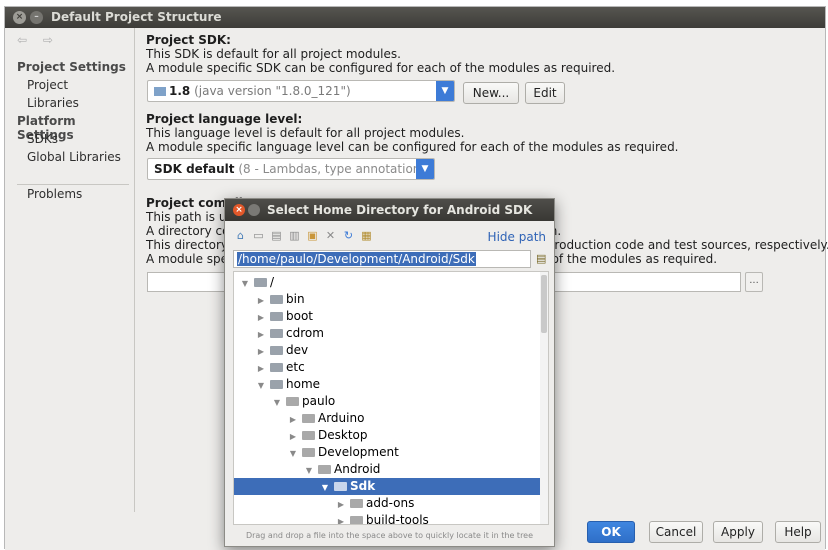  What do you see at coordinates (74, 157) in the screenshot?
I see `sidebar-item-global-libraries: Global Libraries` at bounding box center [74, 157].